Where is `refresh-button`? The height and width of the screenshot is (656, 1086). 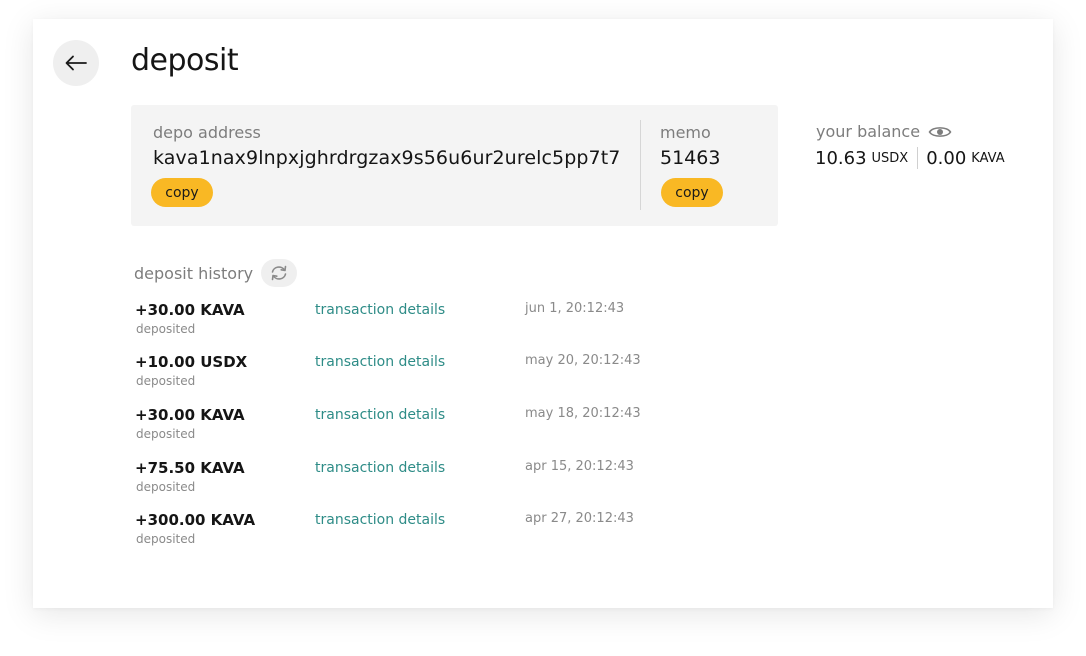
refresh-button is located at coordinates (279, 273).